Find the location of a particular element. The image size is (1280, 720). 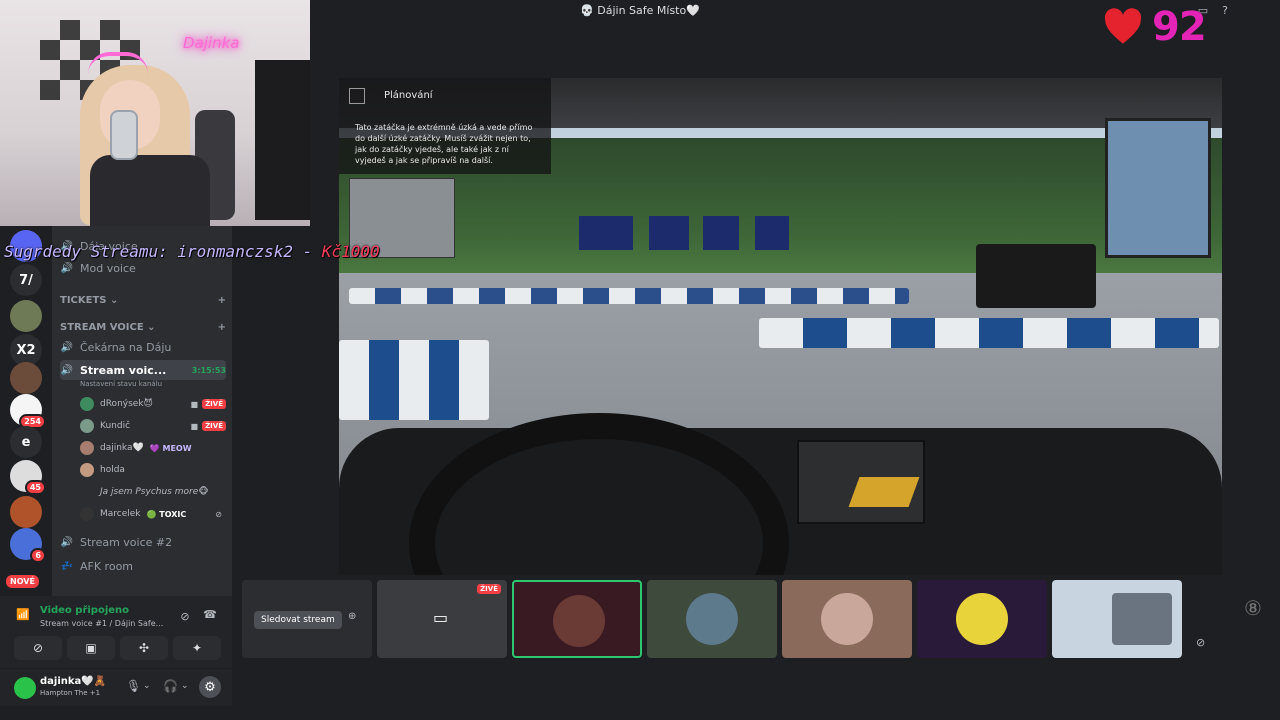

gps-screen is located at coordinates (861, 482).